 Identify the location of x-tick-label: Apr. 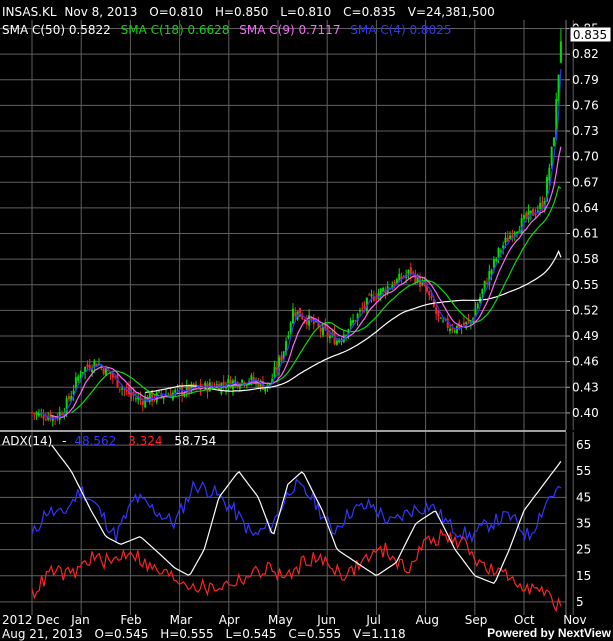
(229, 620).